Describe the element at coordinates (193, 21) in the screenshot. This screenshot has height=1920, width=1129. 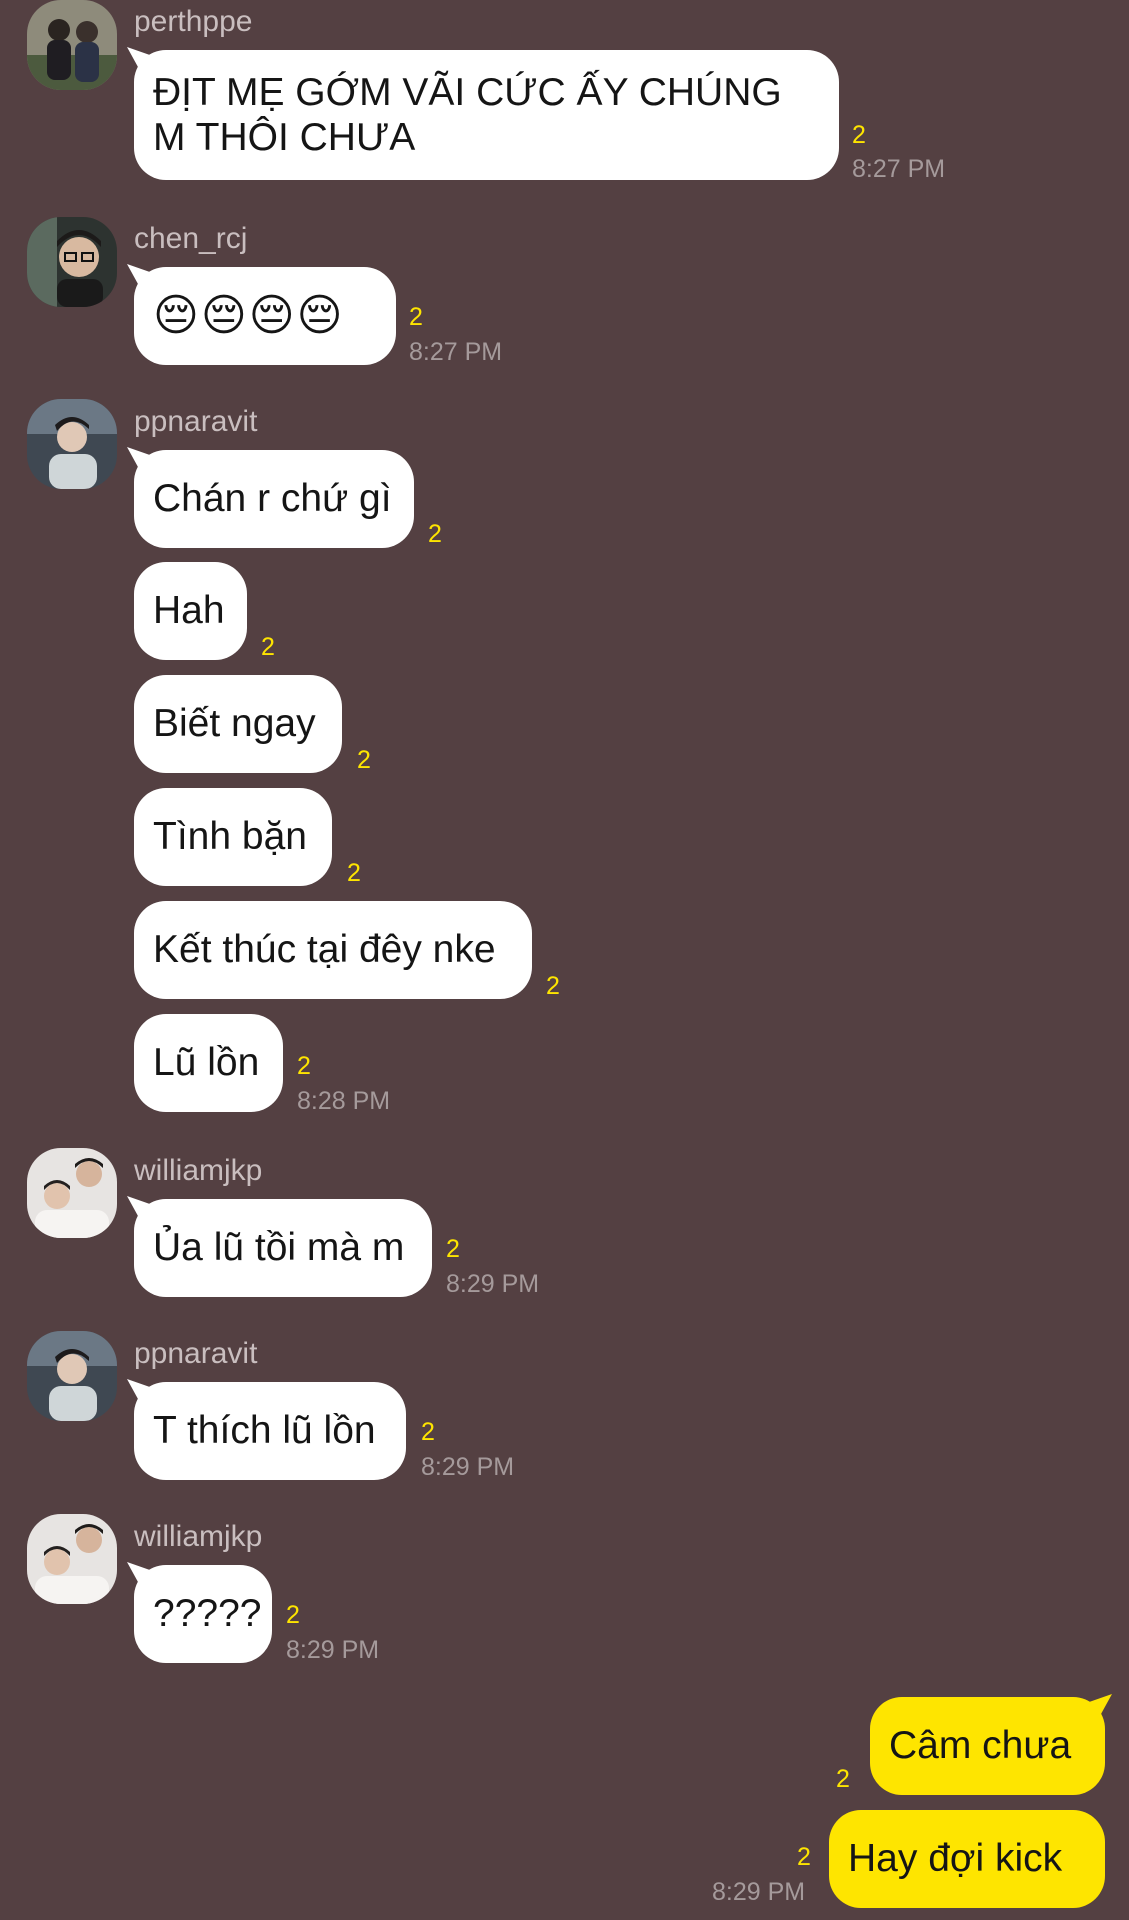
I see `sender-name: perthppe` at that location.